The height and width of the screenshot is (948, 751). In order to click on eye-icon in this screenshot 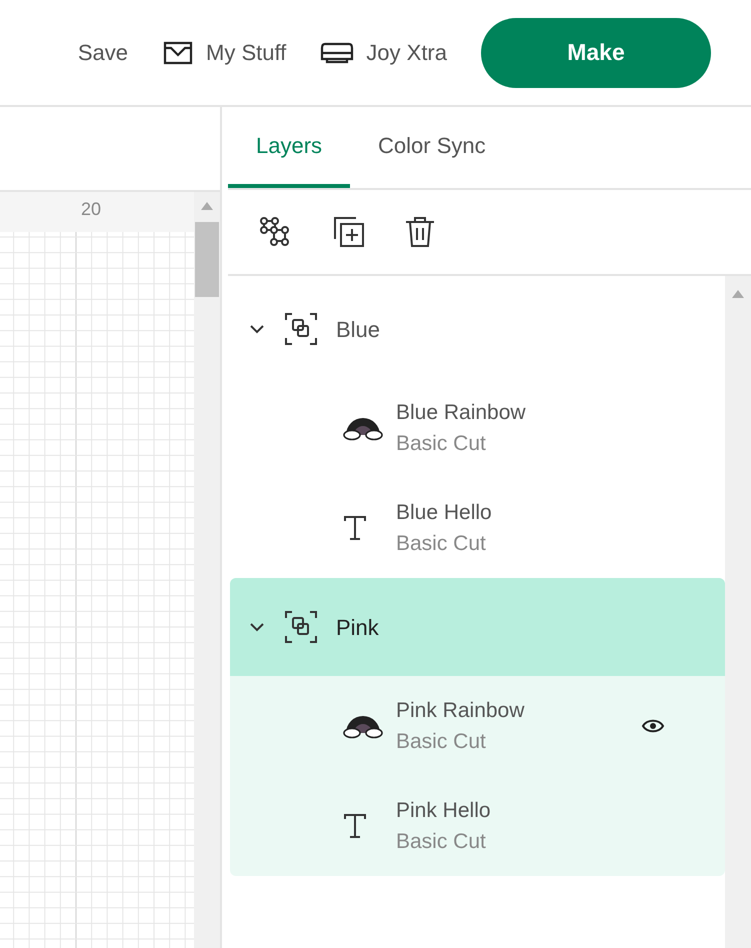, I will do `click(653, 726)`.